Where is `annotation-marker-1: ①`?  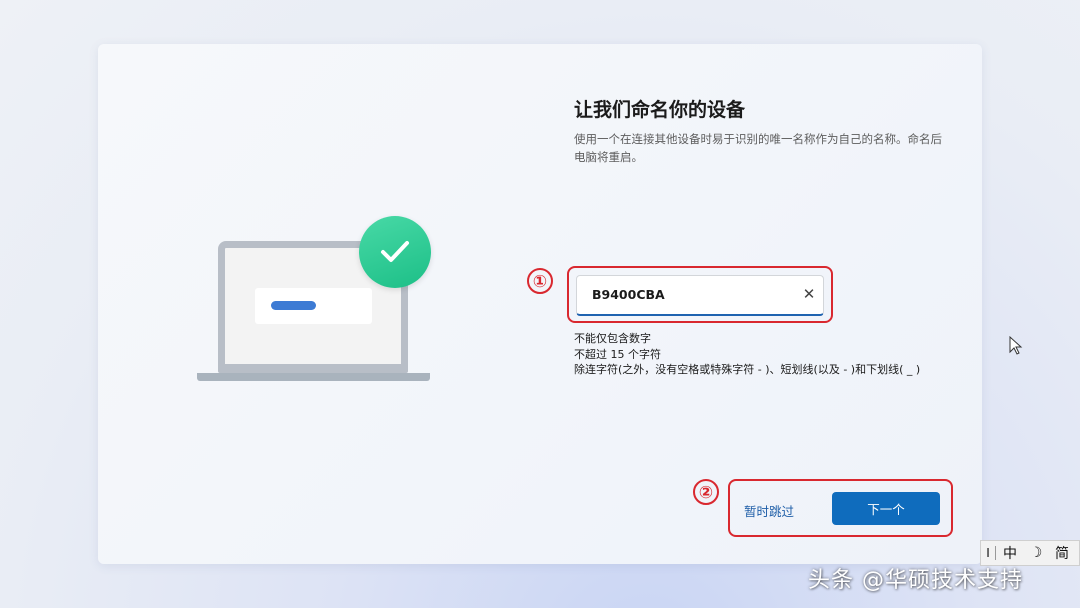 annotation-marker-1: ① is located at coordinates (540, 281).